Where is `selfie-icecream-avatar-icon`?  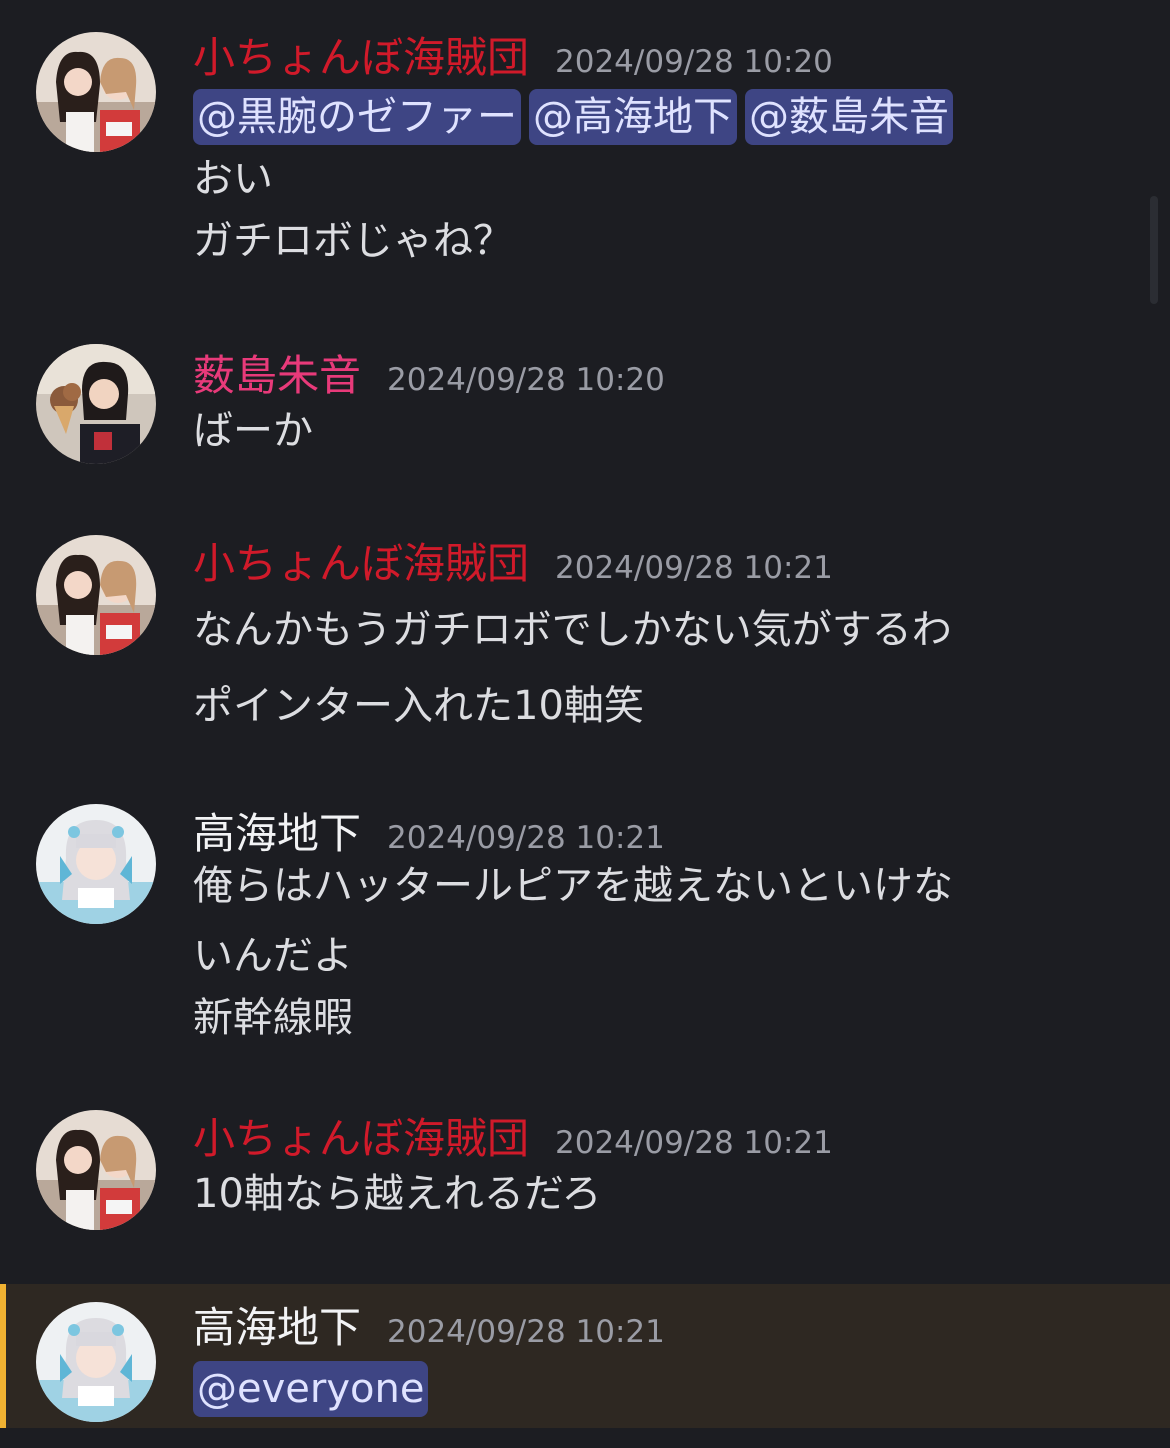
selfie-icecream-avatar-icon is located at coordinates (96, 404).